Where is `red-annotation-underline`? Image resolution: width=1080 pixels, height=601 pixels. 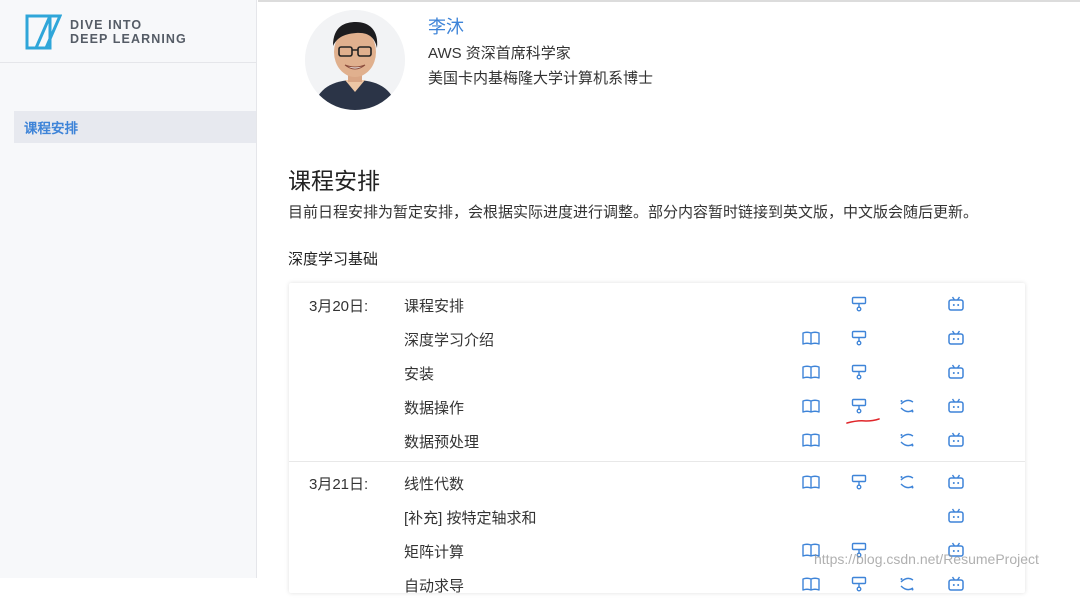
red-annotation-underline is located at coordinates (863, 421).